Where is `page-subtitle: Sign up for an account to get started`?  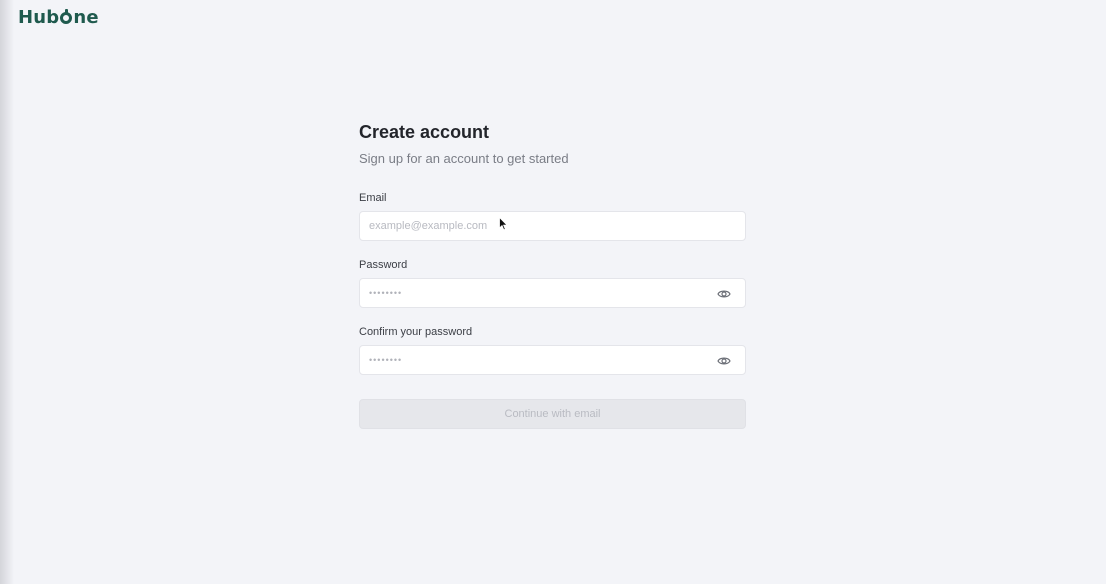
page-subtitle: Sign up for an account to get started is located at coordinates (464, 158).